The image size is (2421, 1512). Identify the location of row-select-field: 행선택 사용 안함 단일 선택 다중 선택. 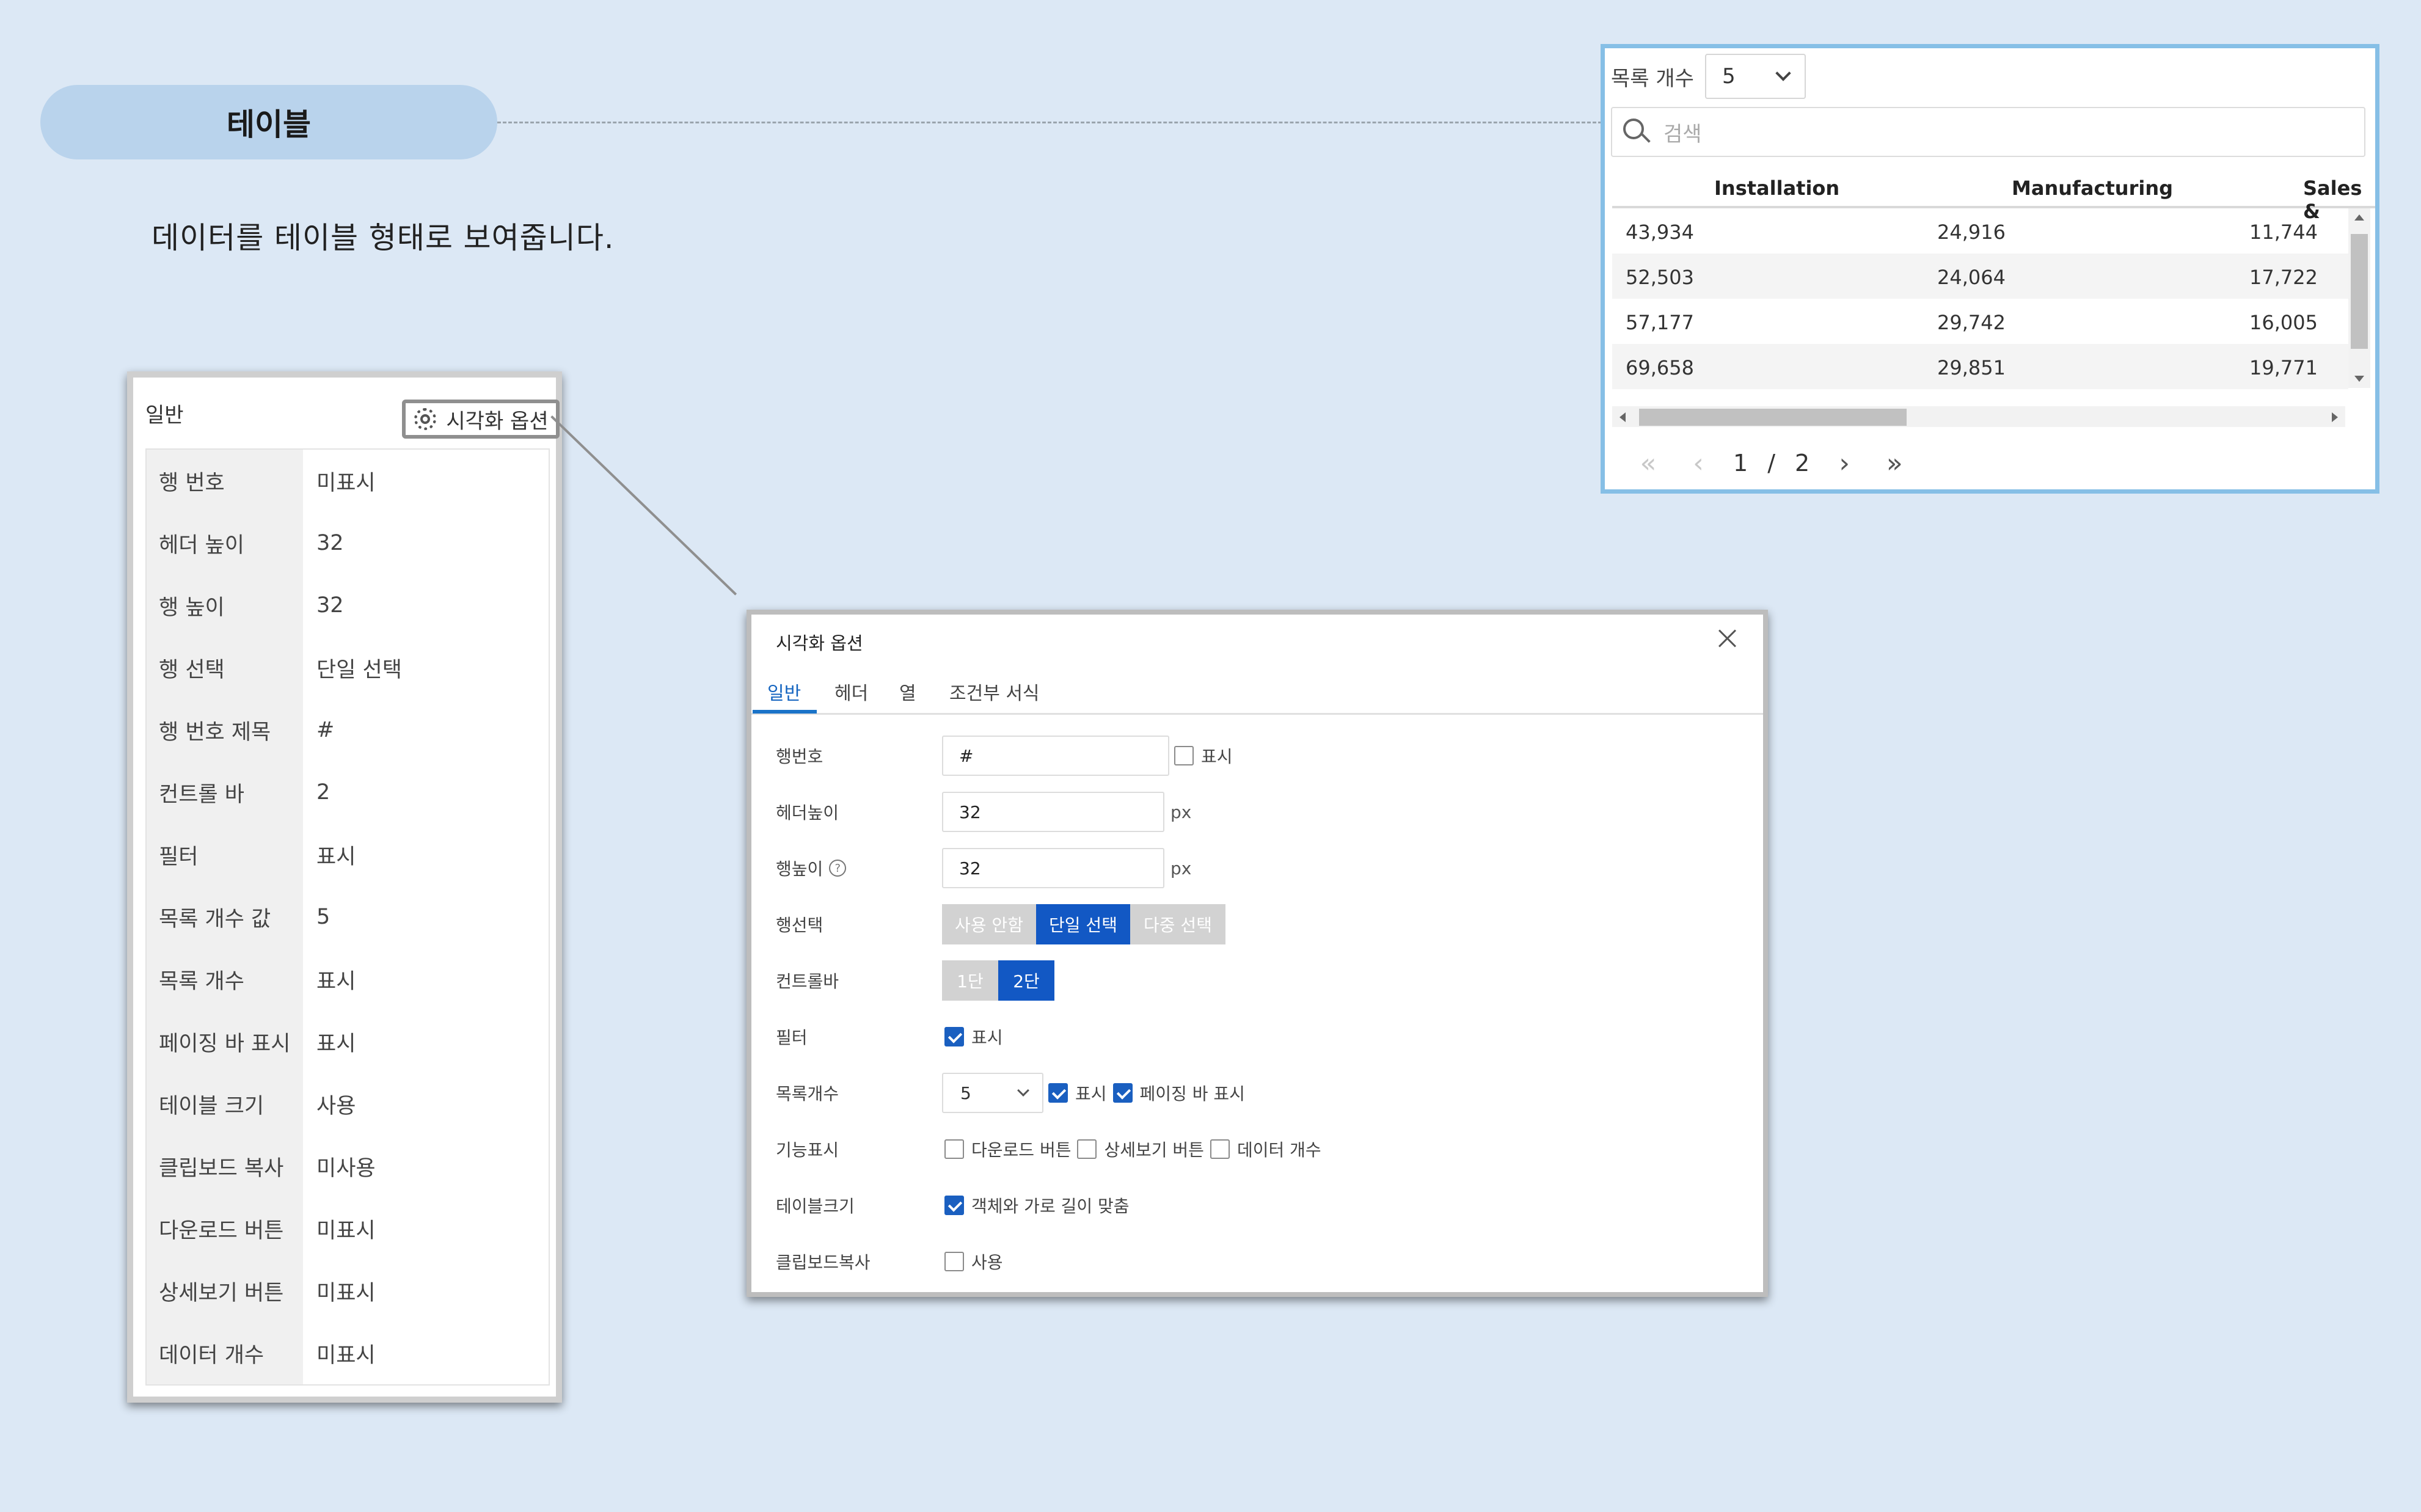
(1000, 924).